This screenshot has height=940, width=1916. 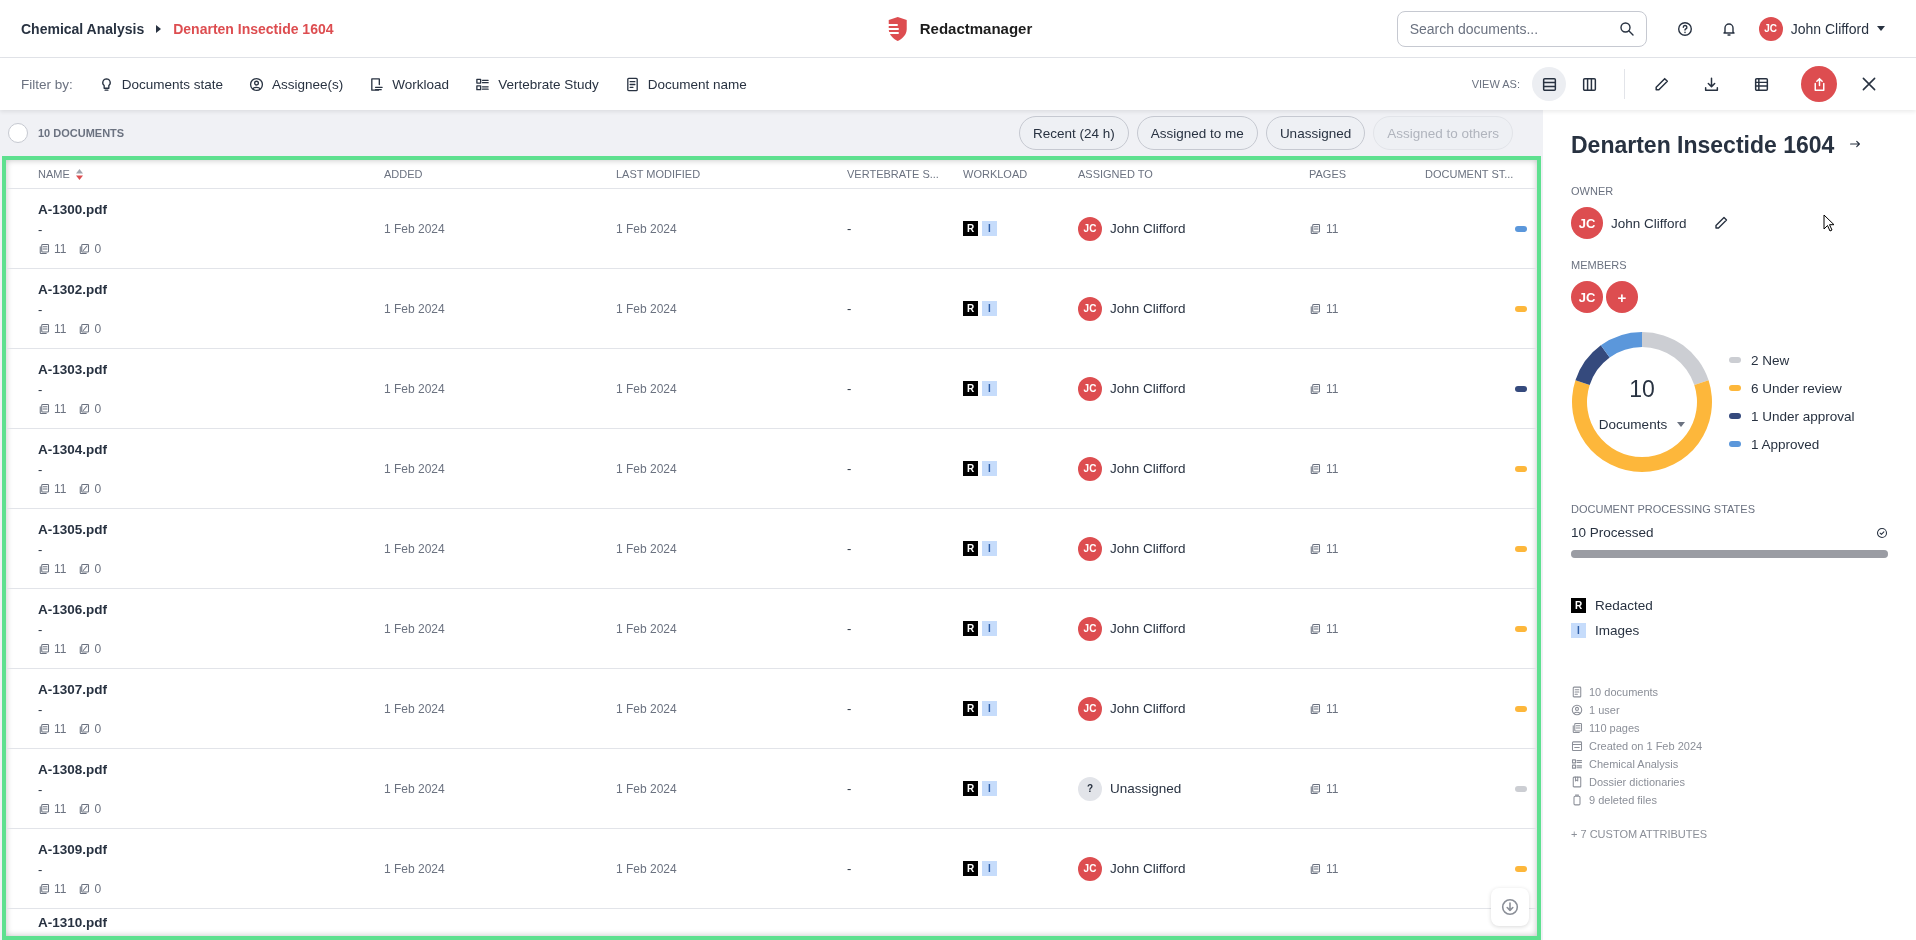 What do you see at coordinates (296, 84) in the screenshot?
I see `filter-button: Assignee(s)` at bounding box center [296, 84].